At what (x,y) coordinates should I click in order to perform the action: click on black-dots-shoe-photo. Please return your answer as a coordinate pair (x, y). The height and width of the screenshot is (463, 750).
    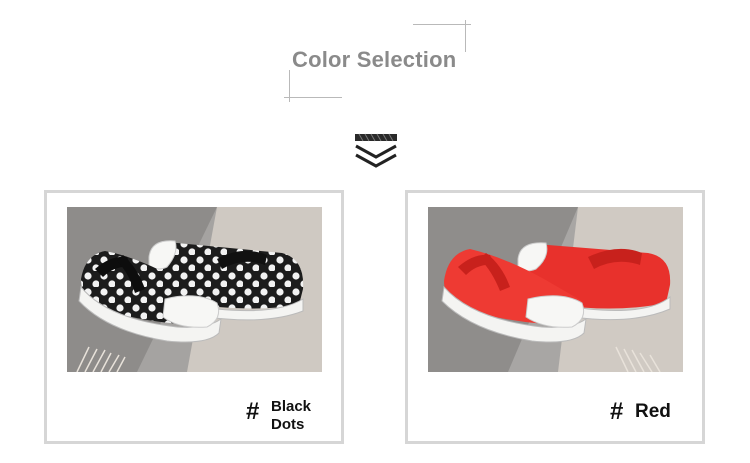
    Looking at the image, I should click on (194, 289).